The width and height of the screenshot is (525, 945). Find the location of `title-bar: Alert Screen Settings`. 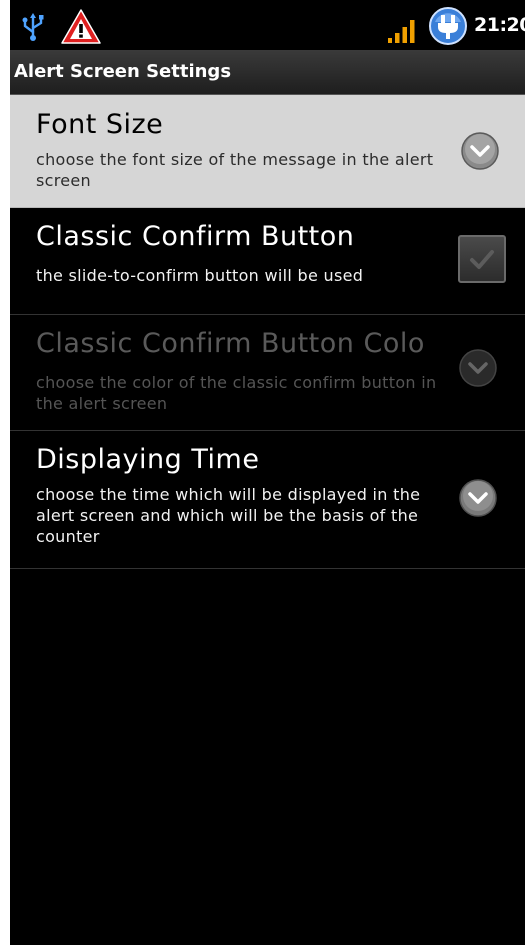

title-bar: Alert Screen Settings is located at coordinates (267, 72).